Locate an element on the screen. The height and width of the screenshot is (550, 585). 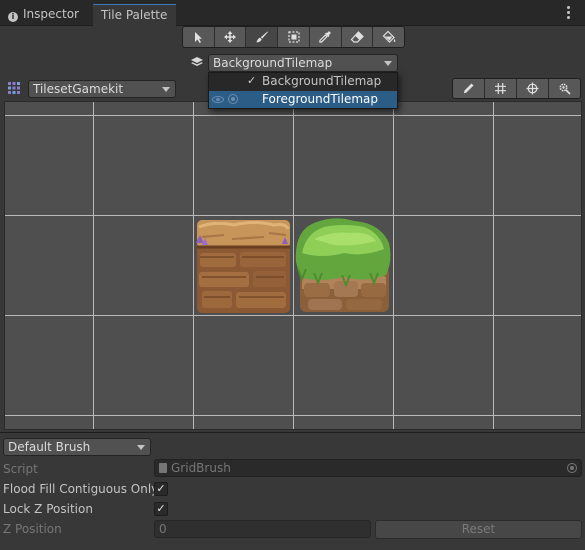
tab-inspector-label: Inspector is located at coordinates (51, 14).